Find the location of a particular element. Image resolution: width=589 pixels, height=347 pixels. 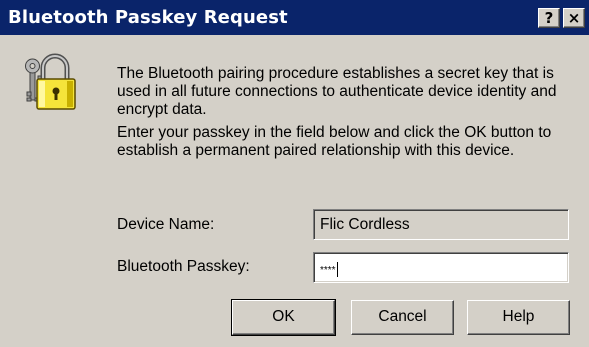

close-button: × is located at coordinates (574, 18).